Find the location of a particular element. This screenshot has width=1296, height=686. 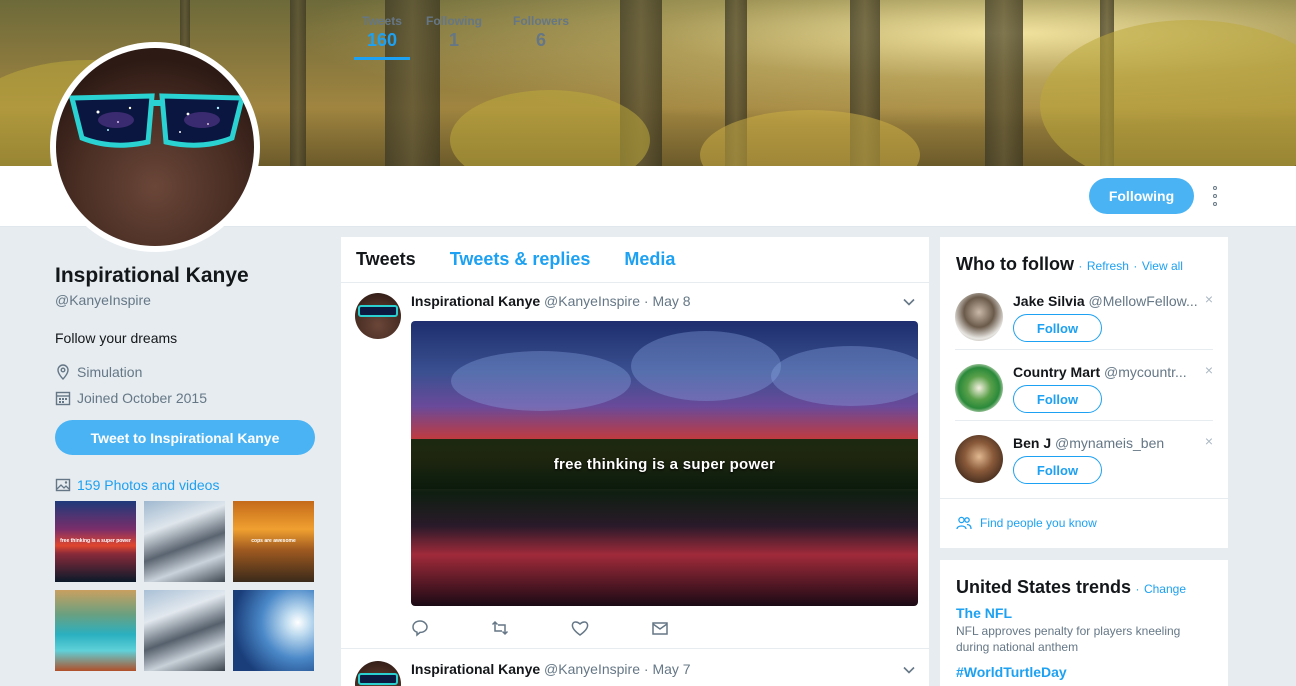

thumb-caption: free thinking is a super power is located at coordinates (95, 541).